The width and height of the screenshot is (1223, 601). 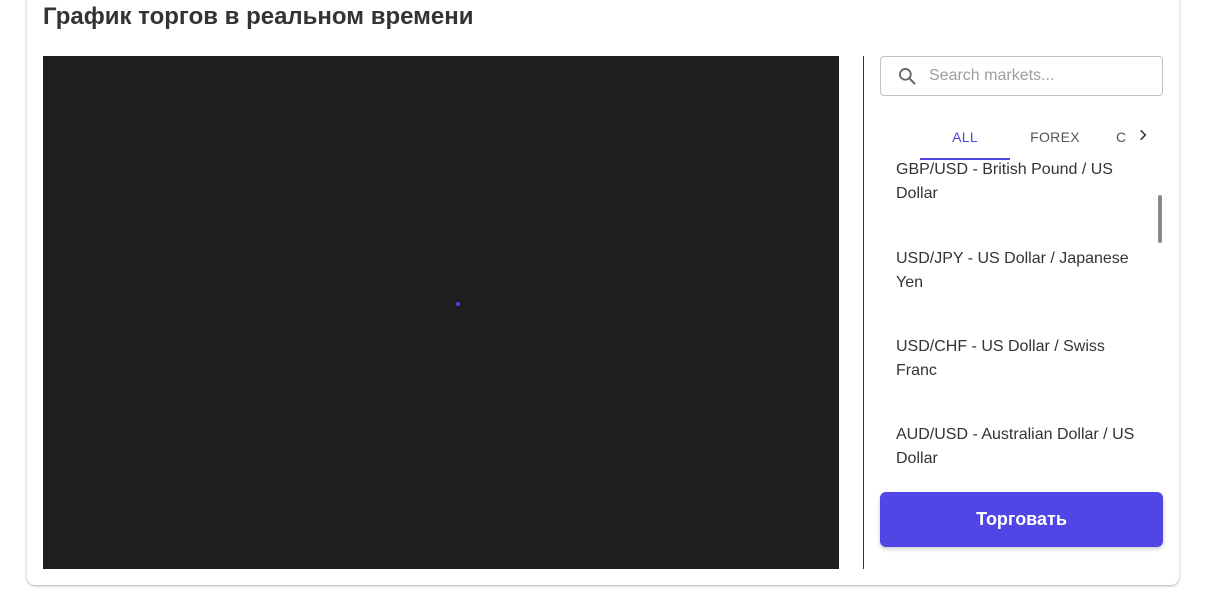 What do you see at coordinates (1015, 434) in the screenshot?
I see `market-item-line: AUD/USD - Australian Dollar / US` at bounding box center [1015, 434].